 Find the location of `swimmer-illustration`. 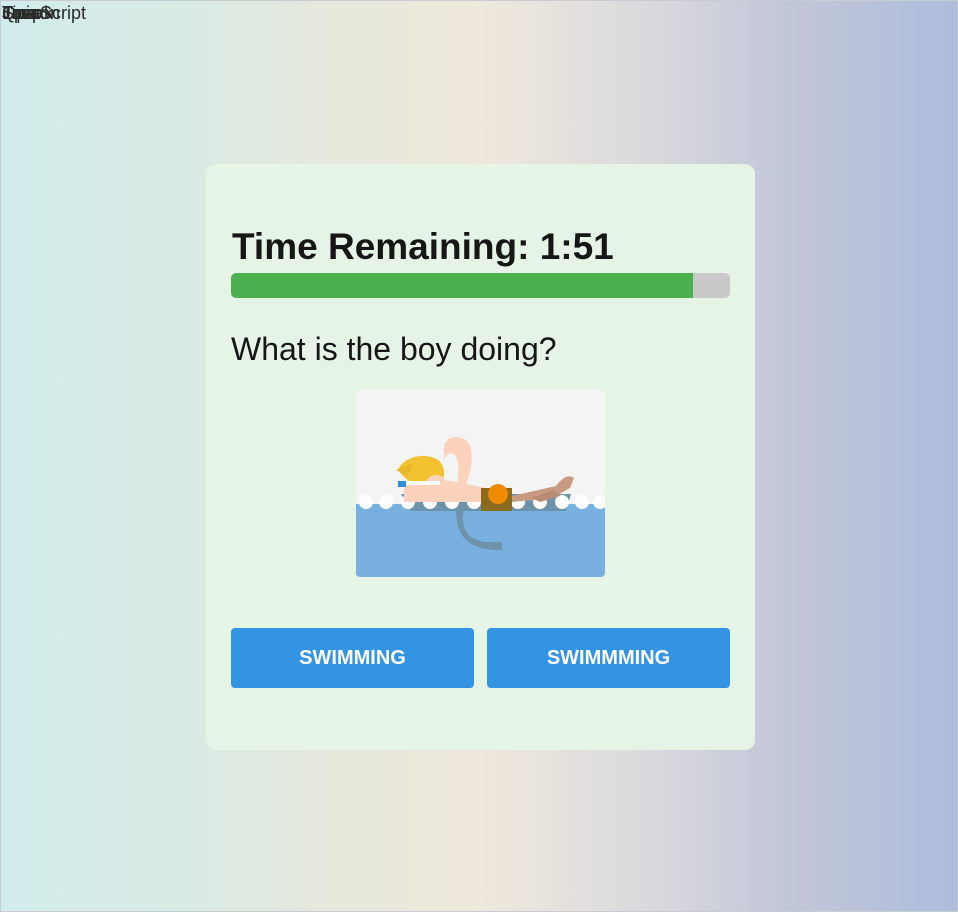

swimmer-illustration is located at coordinates (480, 483).